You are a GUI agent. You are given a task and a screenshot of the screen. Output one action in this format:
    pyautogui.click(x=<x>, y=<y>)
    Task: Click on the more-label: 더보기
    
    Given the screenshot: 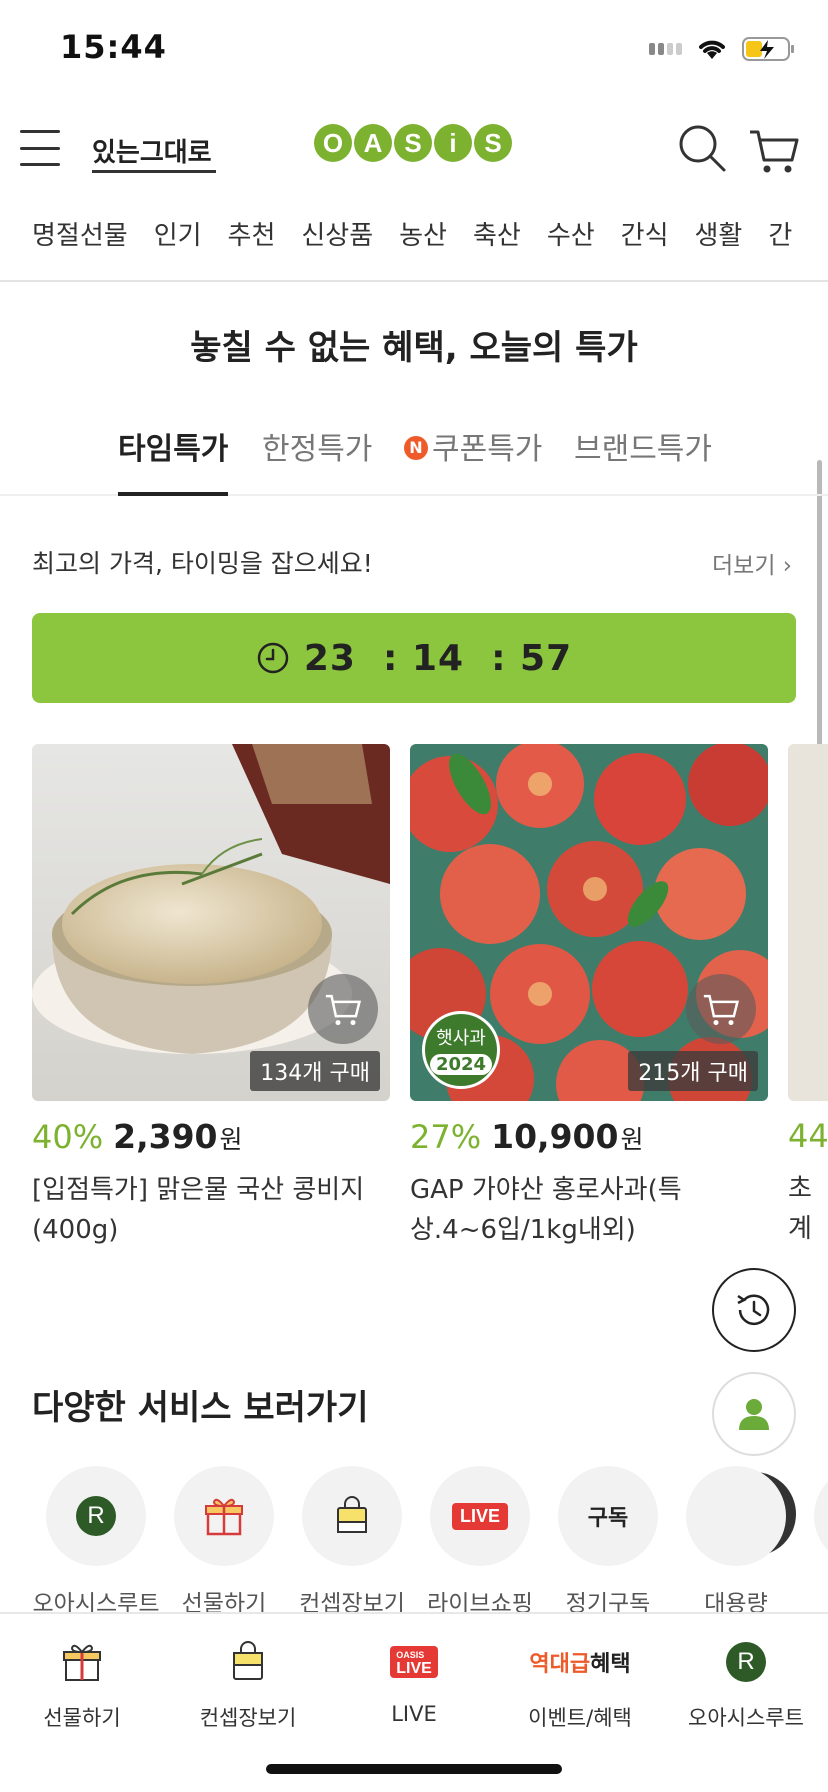 What is the action you would take?
    pyautogui.click(x=744, y=566)
    